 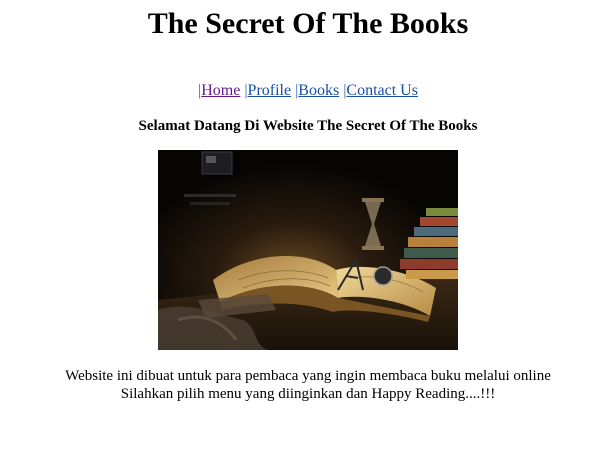 I want to click on nav-link-home: Home, so click(x=220, y=90).